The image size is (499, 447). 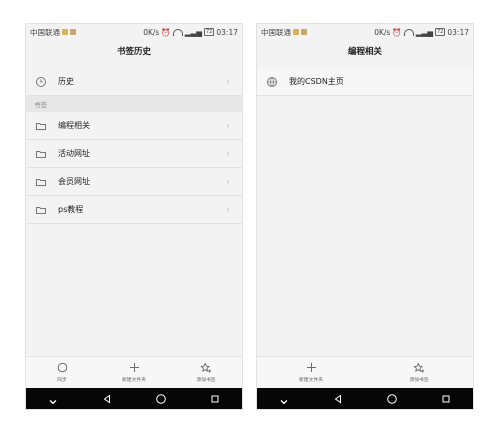 What do you see at coordinates (71, 209) in the screenshot?
I see `folder-label: ps教程` at bounding box center [71, 209].